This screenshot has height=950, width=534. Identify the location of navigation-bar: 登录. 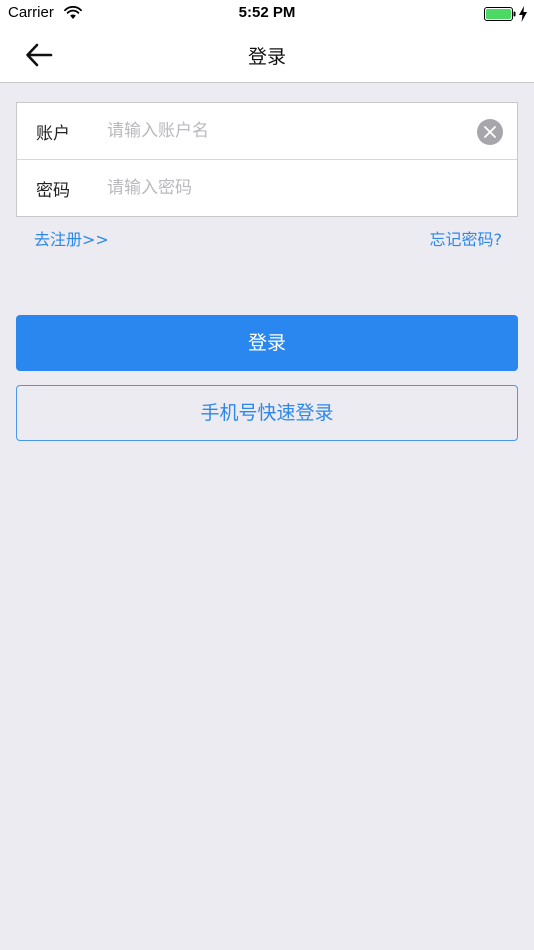
(267, 55).